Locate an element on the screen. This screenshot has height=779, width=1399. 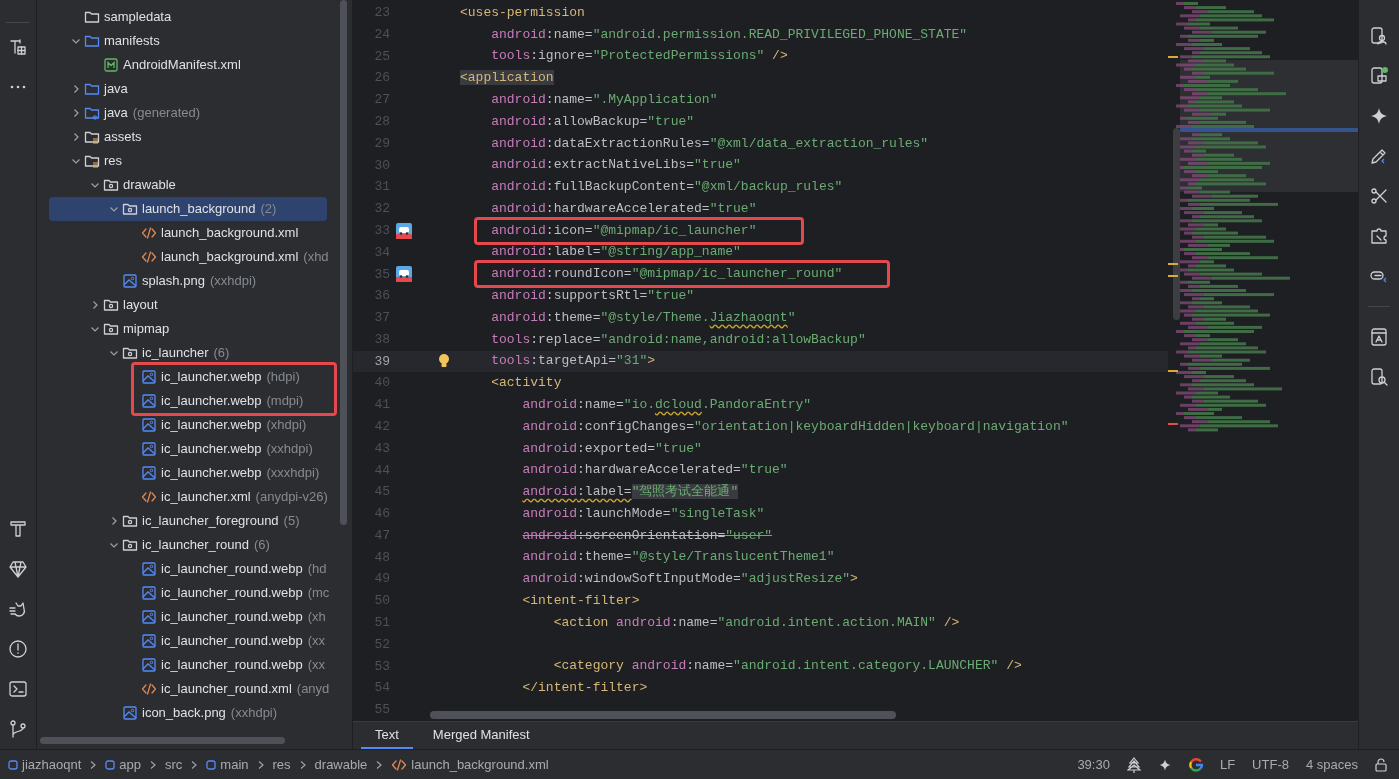
line-separator: LF is located at coordinates (1227, 764).